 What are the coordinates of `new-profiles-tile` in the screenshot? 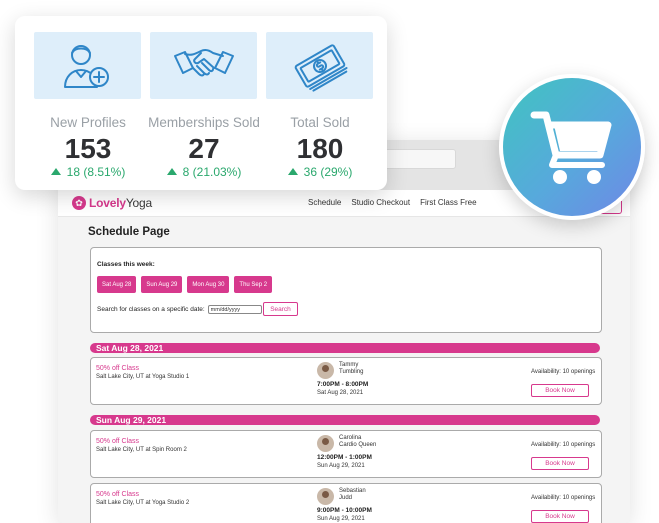 It's located at (87, 65).